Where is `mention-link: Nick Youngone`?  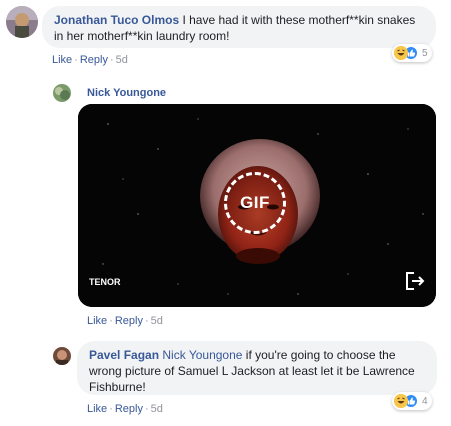 mention-link: Nick Youngone is located at coordinates (202, 355).